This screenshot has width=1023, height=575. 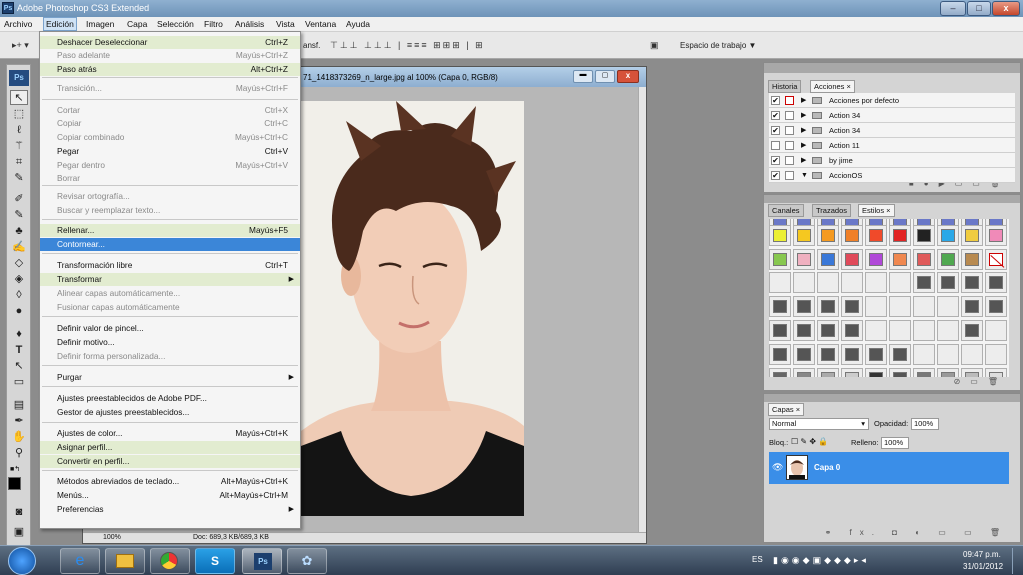 I want to click on chrome-icon, so click(x=170, y=561).